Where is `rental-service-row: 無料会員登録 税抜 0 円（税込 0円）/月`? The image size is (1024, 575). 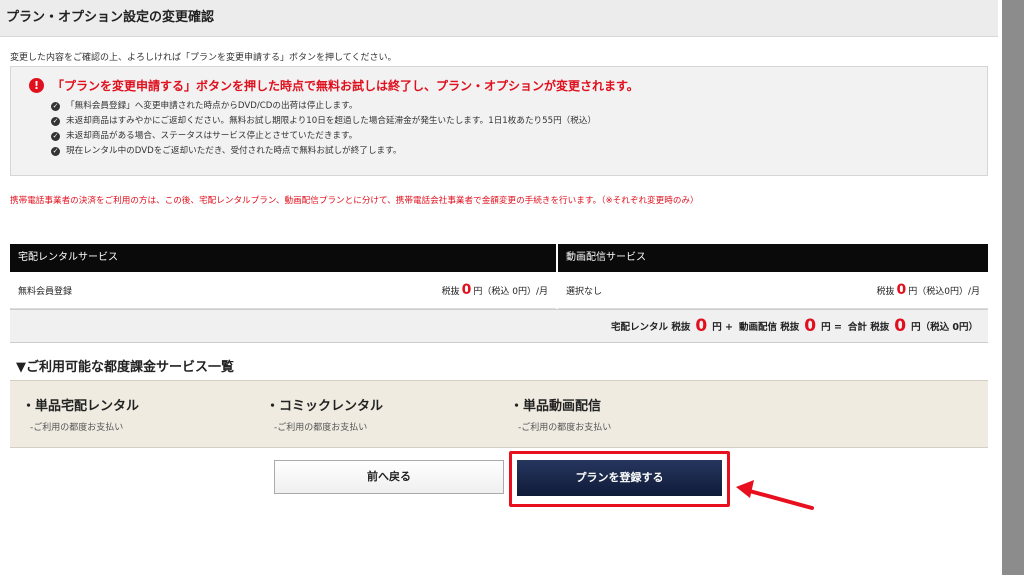
rental-service-row: 無料会員登録 税抜 0 円（税込 0円）/月 is located at coordinates (283, 290).